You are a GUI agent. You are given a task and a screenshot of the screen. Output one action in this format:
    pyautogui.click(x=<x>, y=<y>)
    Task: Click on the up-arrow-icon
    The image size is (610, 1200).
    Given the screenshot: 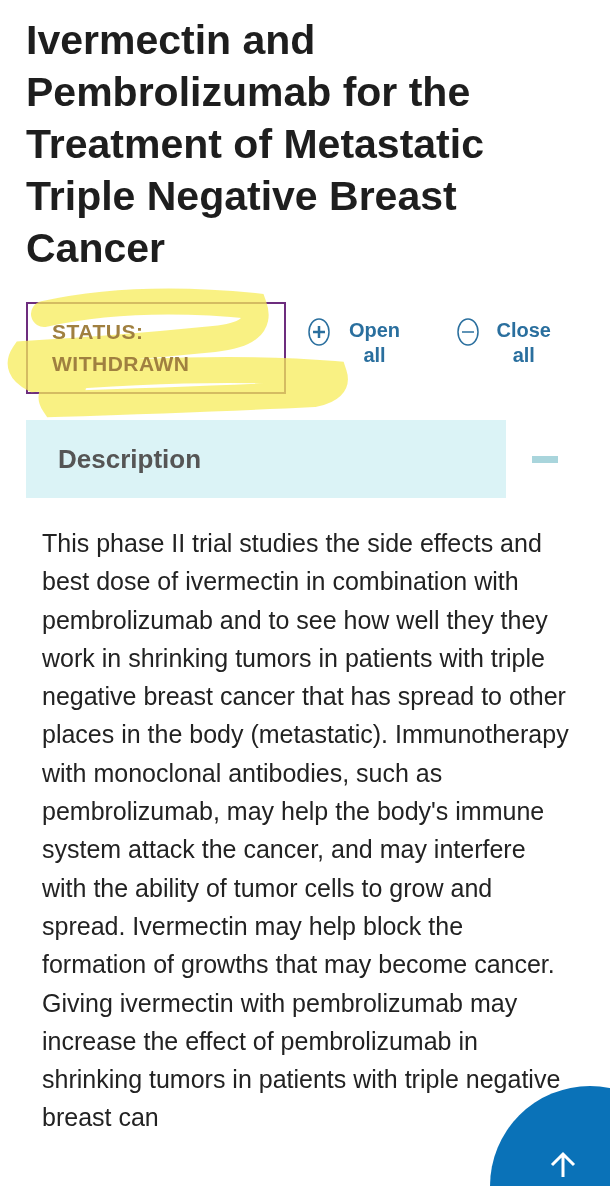 What is the action you would take?
    pyautogui.click(x=563, y=1165)
    